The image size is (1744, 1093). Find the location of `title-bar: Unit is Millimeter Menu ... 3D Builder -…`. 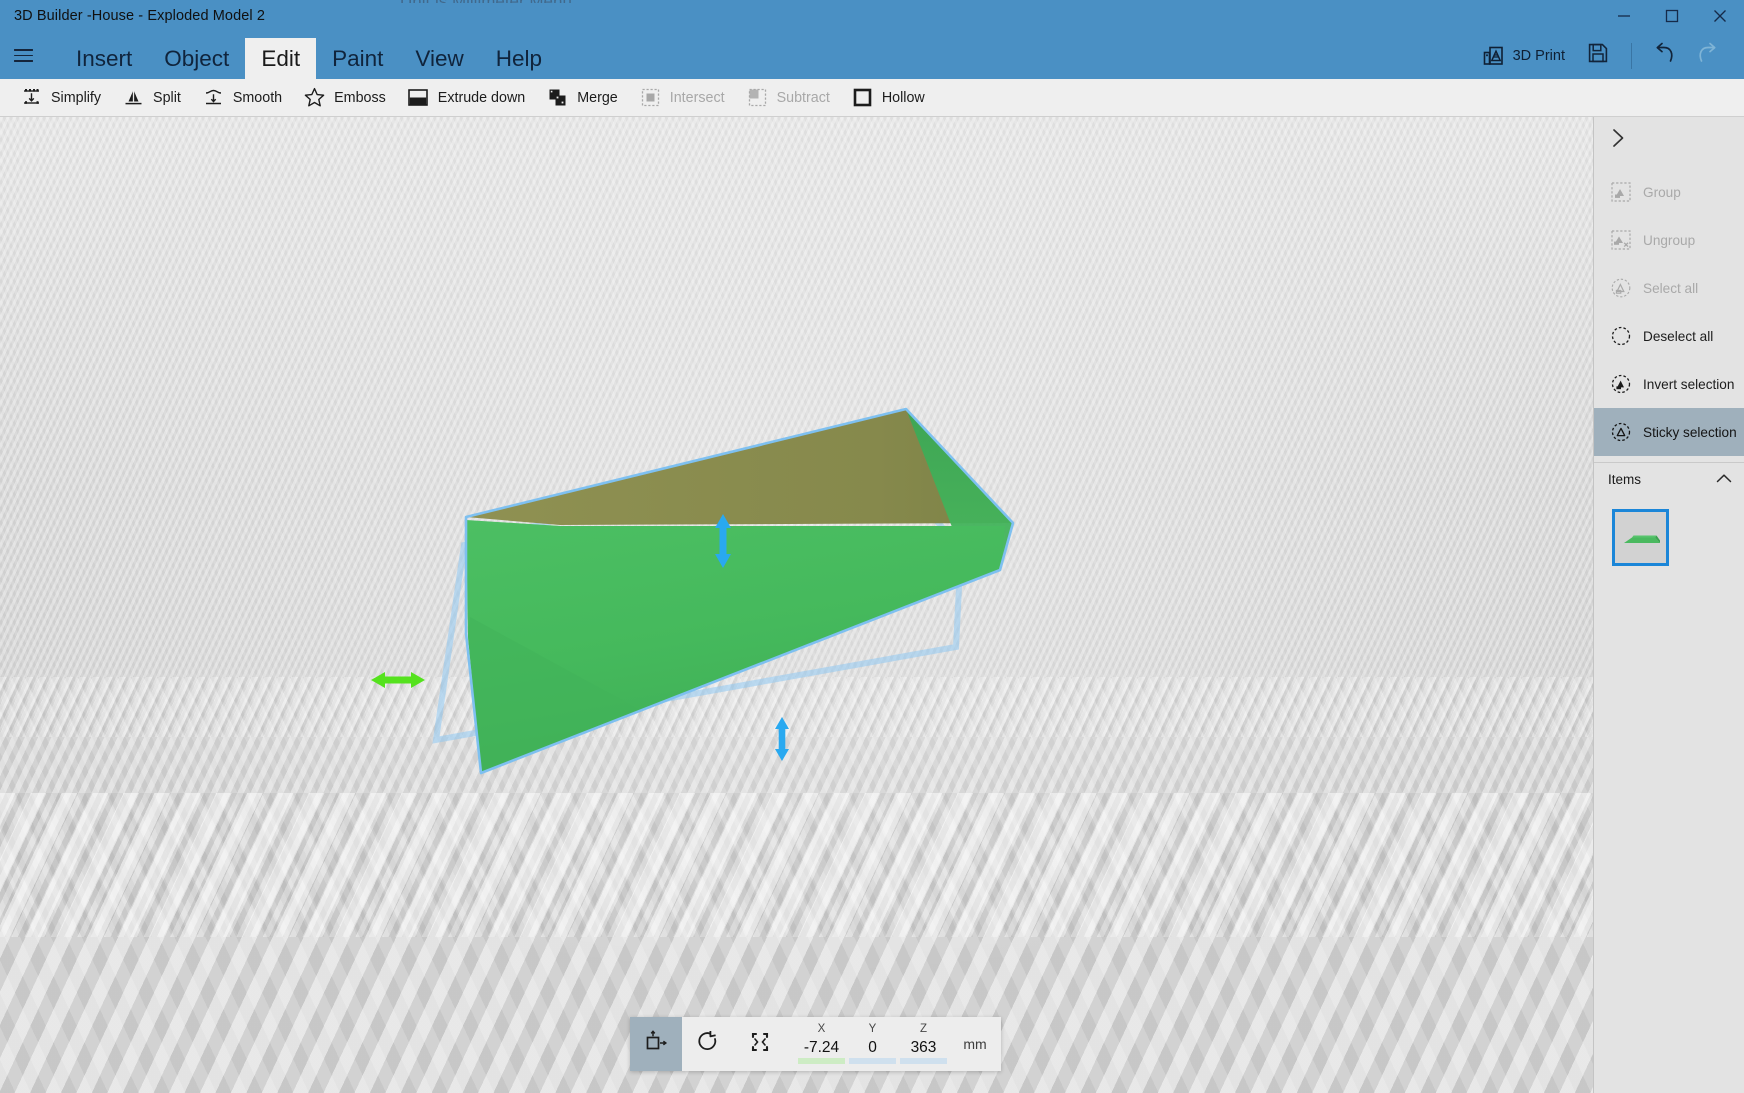

title-bar: Unit is Millimeter Menu ... 3D Builder -… is located at coordinates (872, 16).